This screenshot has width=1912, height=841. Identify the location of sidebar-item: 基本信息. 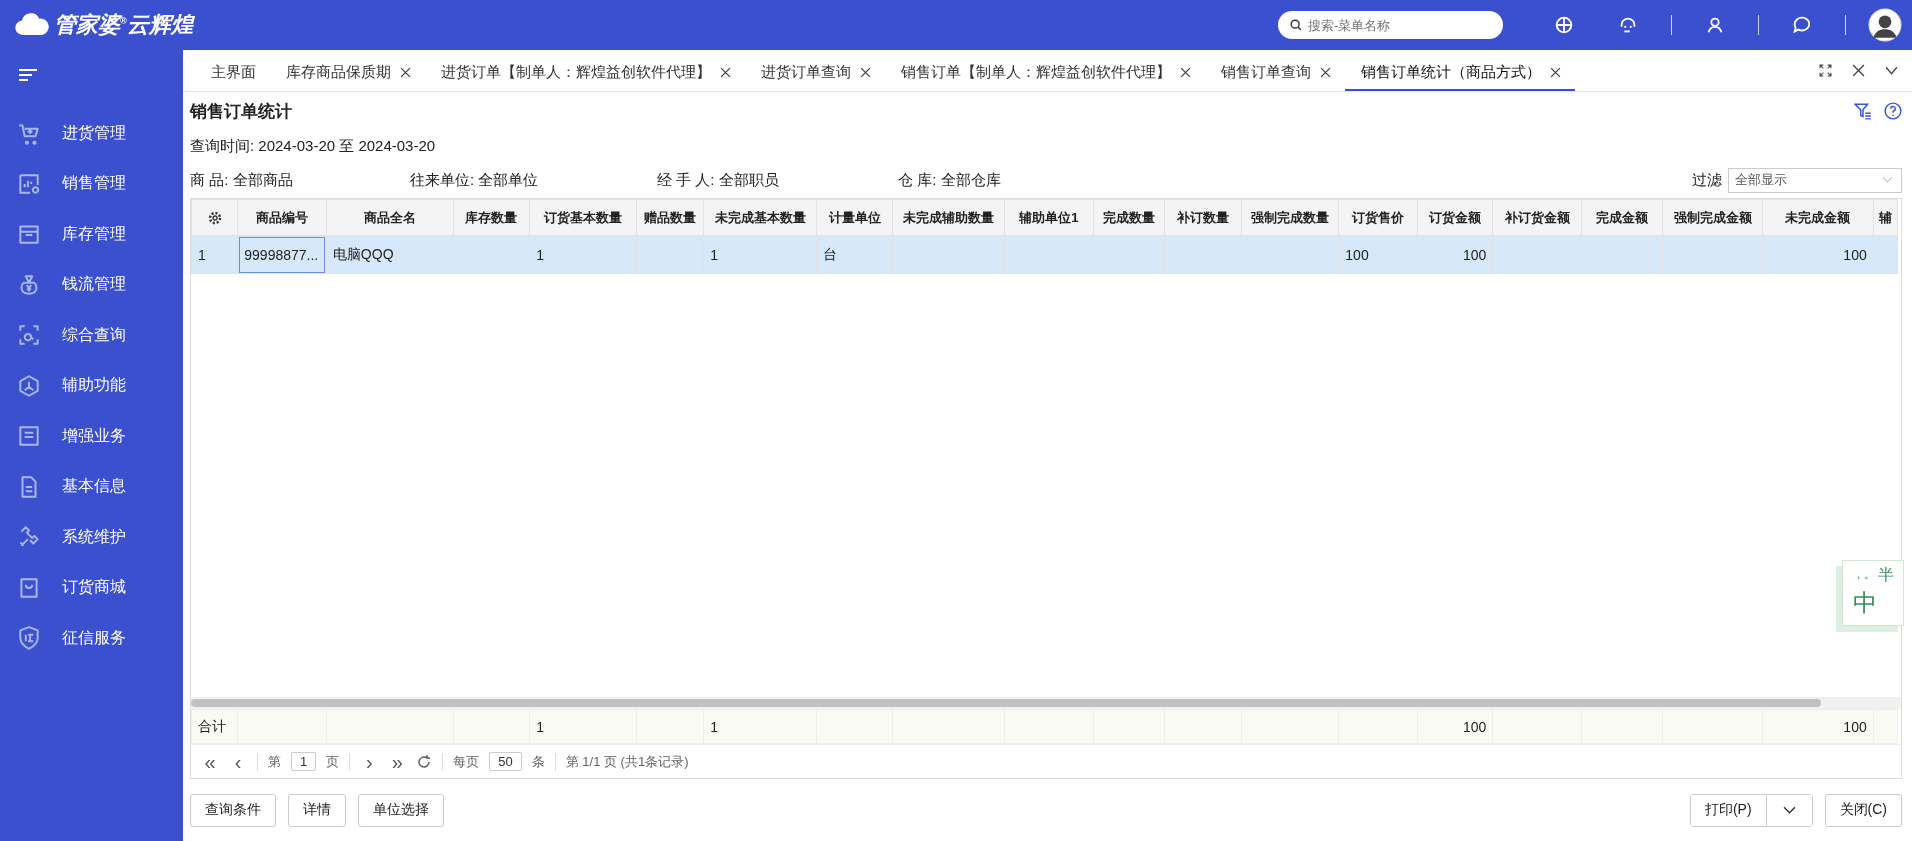
(91, 486).